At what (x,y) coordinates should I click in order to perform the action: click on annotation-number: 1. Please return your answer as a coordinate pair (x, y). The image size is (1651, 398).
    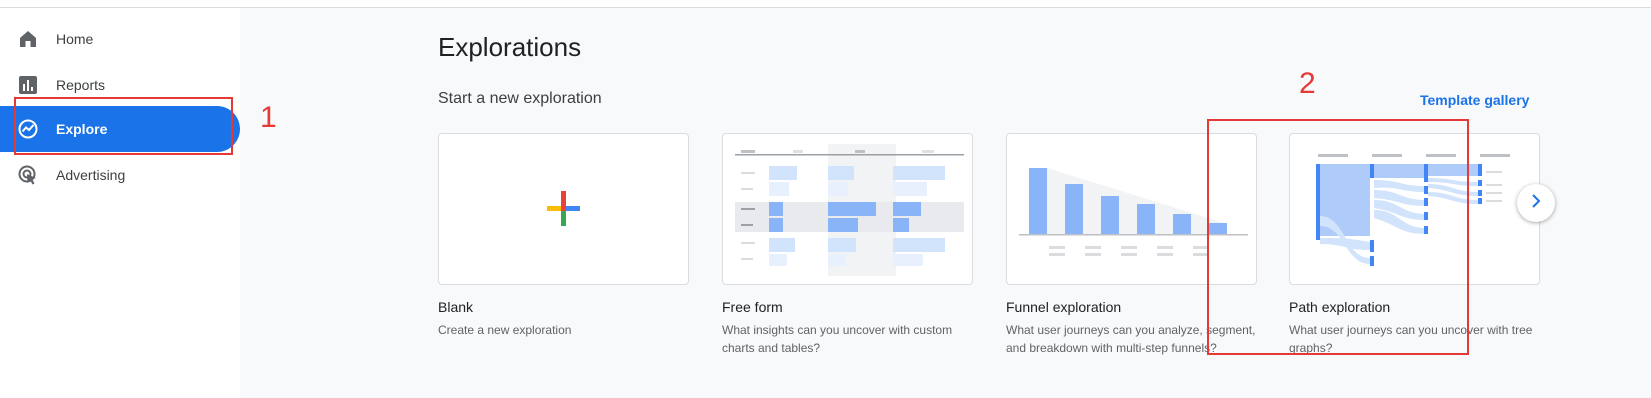
    Looking at the image, I should click on (268, 117).